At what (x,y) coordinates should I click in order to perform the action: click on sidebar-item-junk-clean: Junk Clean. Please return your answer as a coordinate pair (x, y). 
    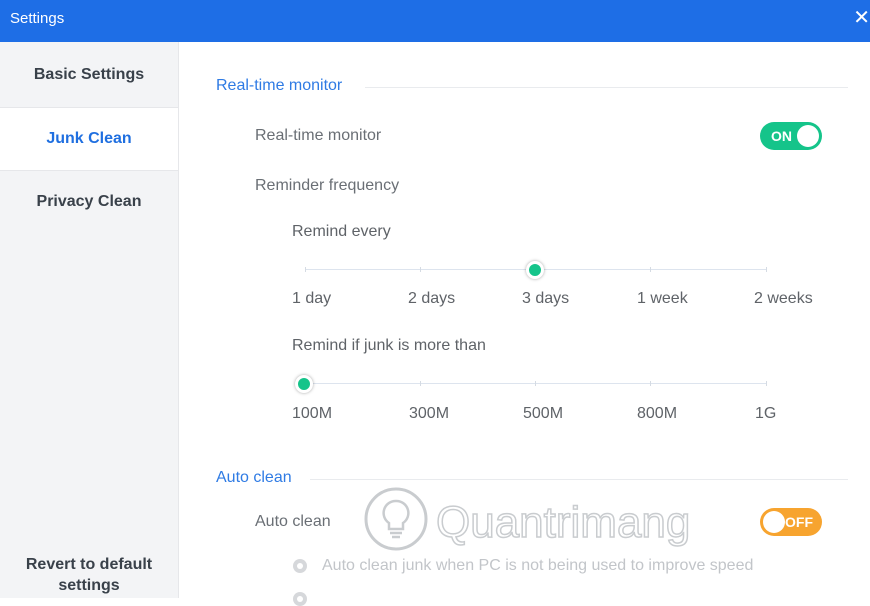
    Looking at the image, I should click on (89, 139).